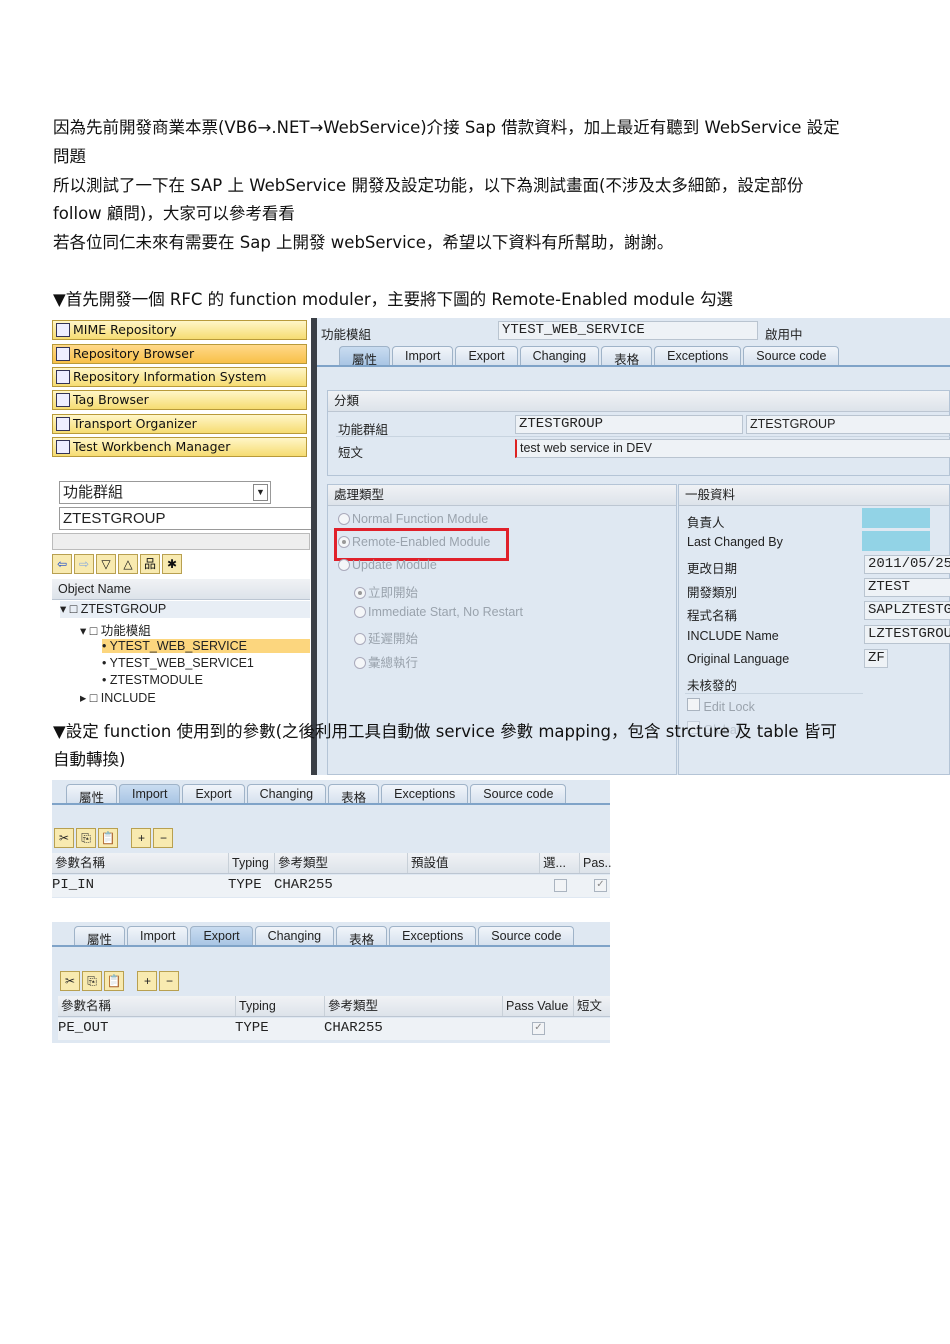 This screenshot has height=1344, width=950. Describe the element at coordinates (185, 518) in the screenshot. I see `object-name-input: ZTESTGROUP` at that location.